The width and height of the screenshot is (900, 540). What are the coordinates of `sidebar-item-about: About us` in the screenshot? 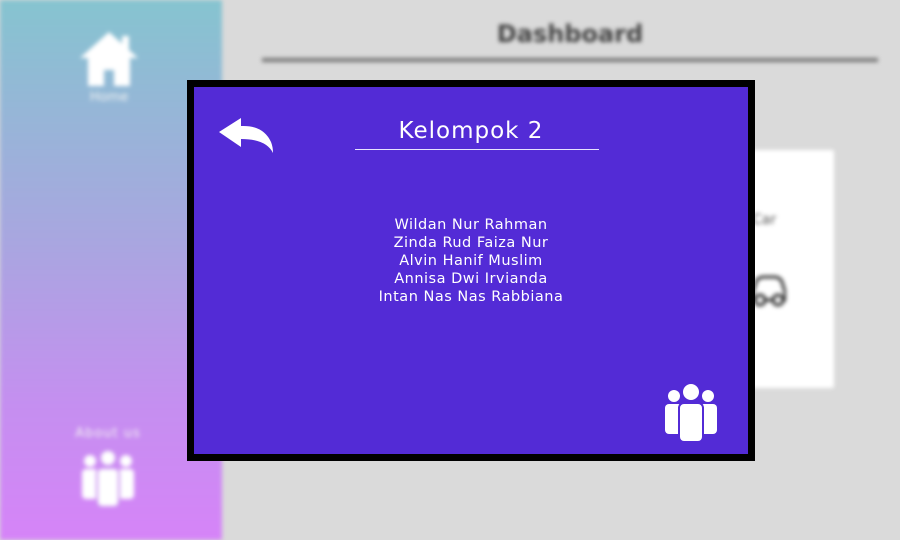 It's located at (108, 467).